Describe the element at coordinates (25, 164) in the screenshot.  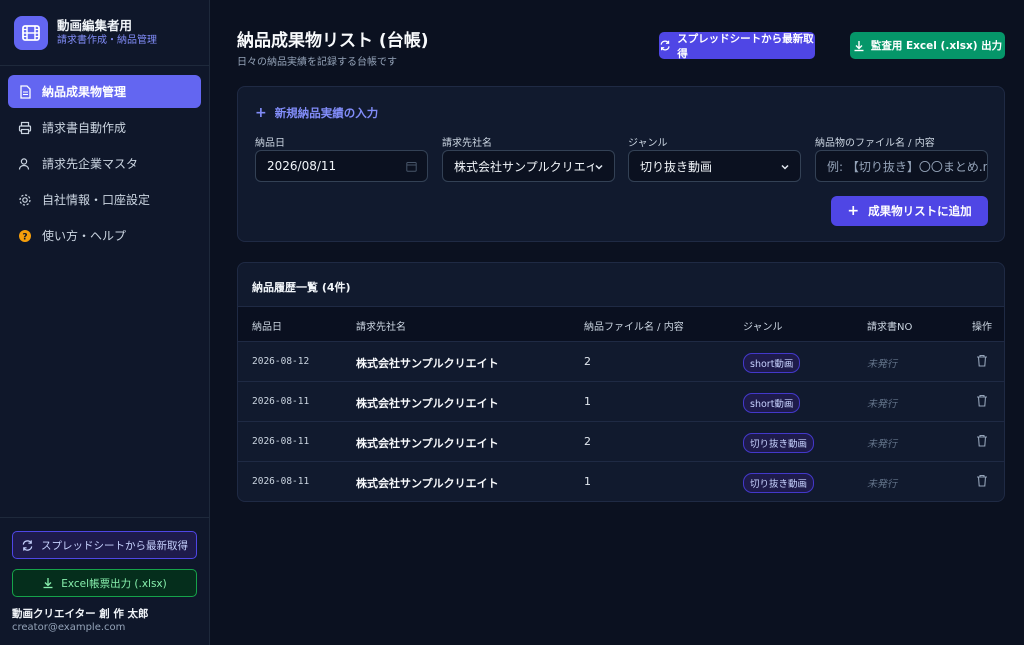
I see `user-icon` at that location.